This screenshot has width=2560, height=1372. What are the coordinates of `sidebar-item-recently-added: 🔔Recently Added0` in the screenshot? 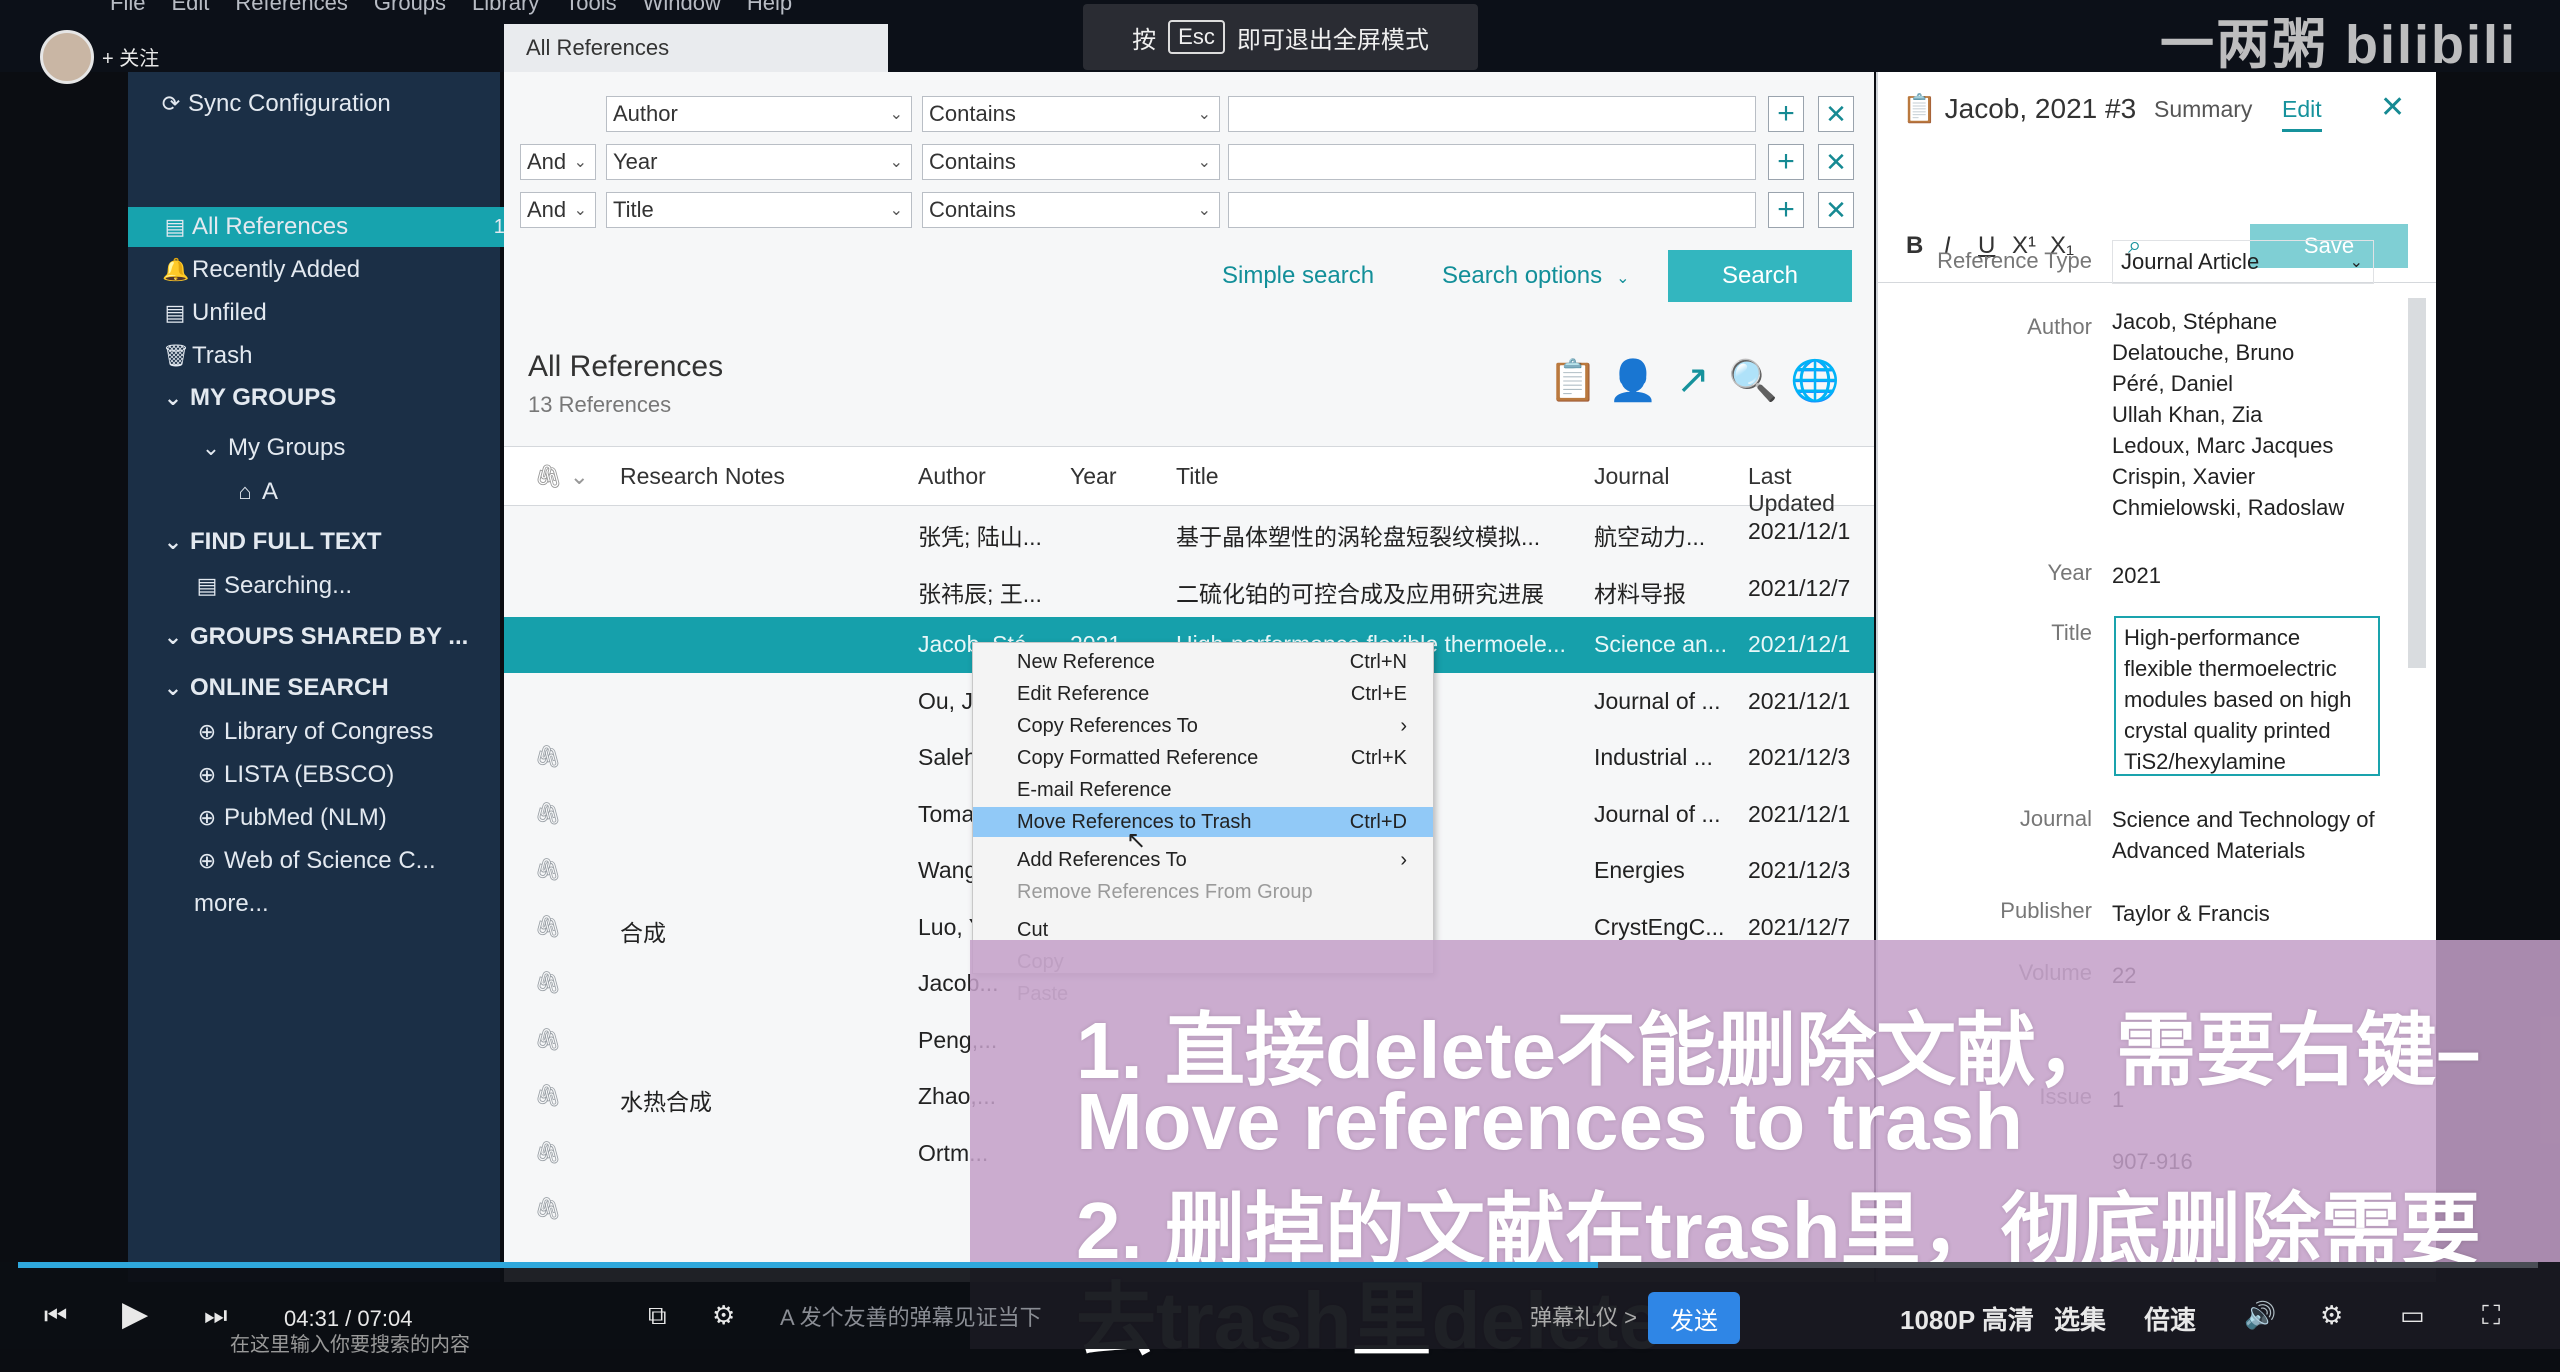 It's located at (331, 270).